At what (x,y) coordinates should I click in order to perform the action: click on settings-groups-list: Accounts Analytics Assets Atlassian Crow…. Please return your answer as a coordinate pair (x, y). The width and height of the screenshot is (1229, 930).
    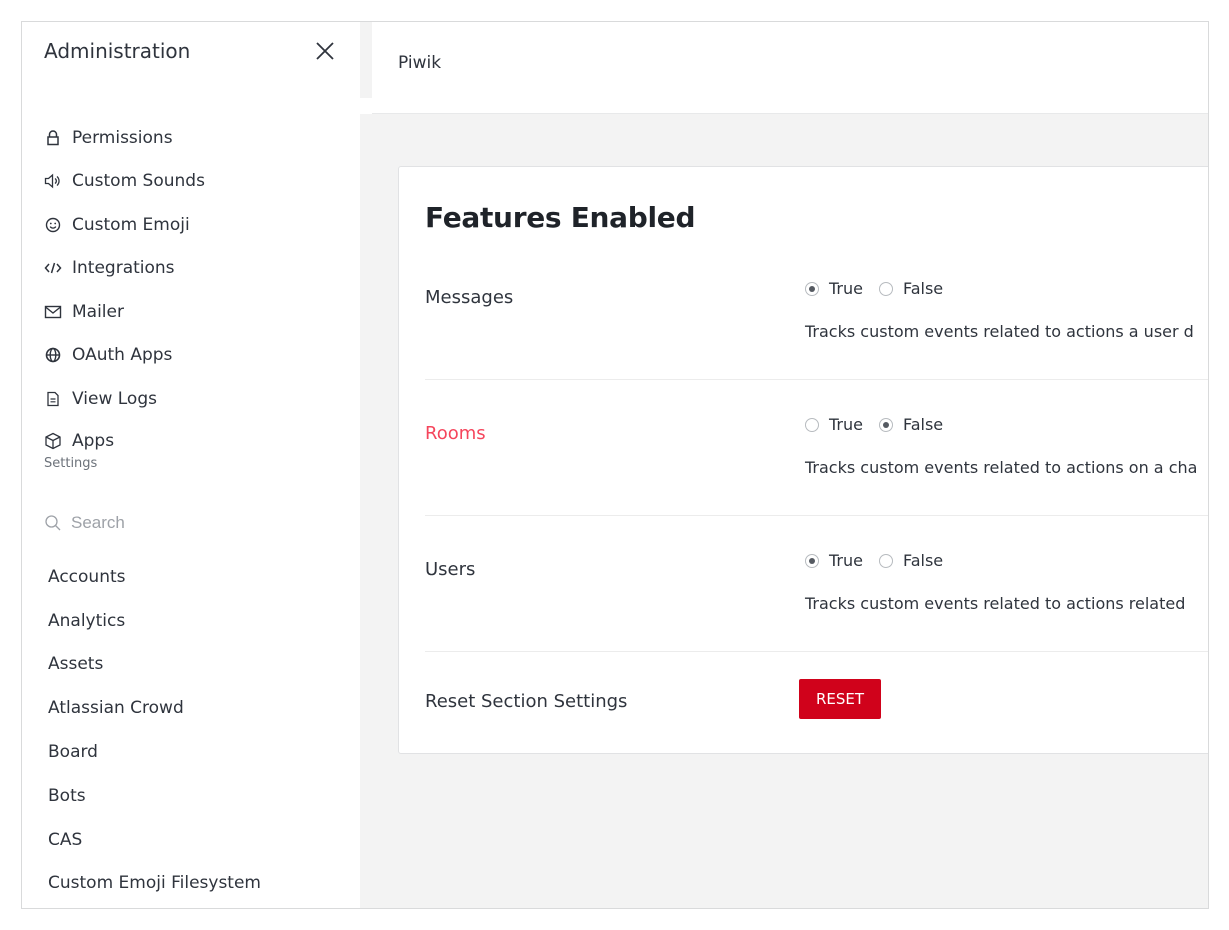
    Looking at the image, I should click on (154, 730).